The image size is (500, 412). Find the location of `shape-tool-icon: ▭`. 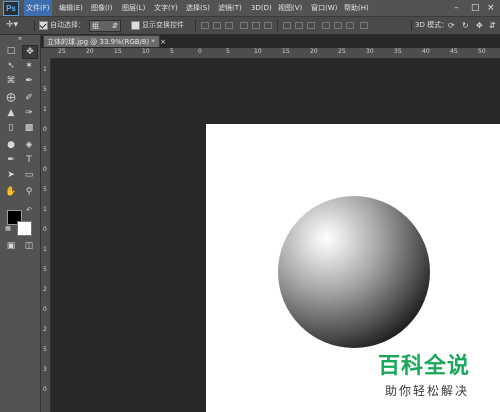

shape-tool-icon: ▭ is located at coordinates (29, 175).